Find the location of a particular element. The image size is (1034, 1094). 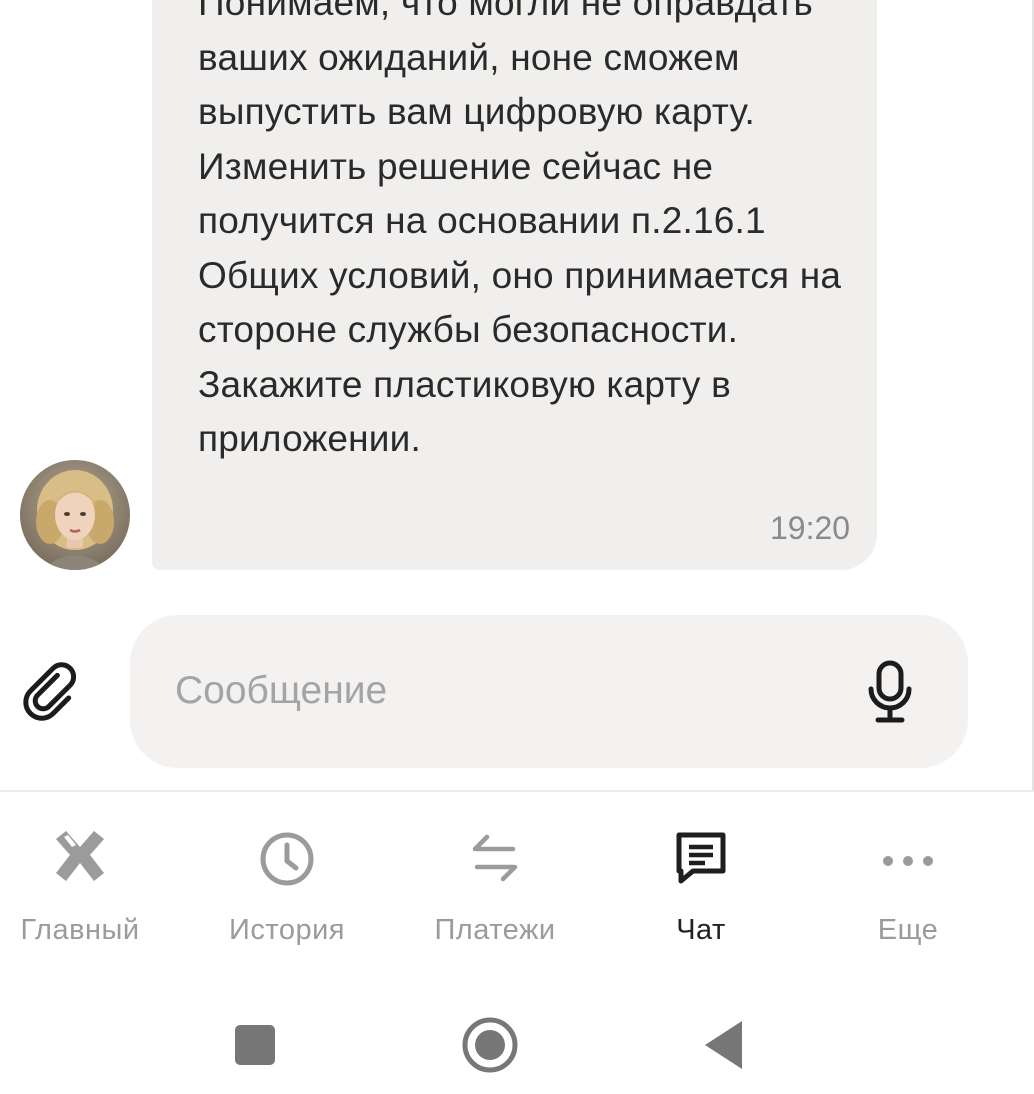

nav-divider is located at coordinates (517, 791).